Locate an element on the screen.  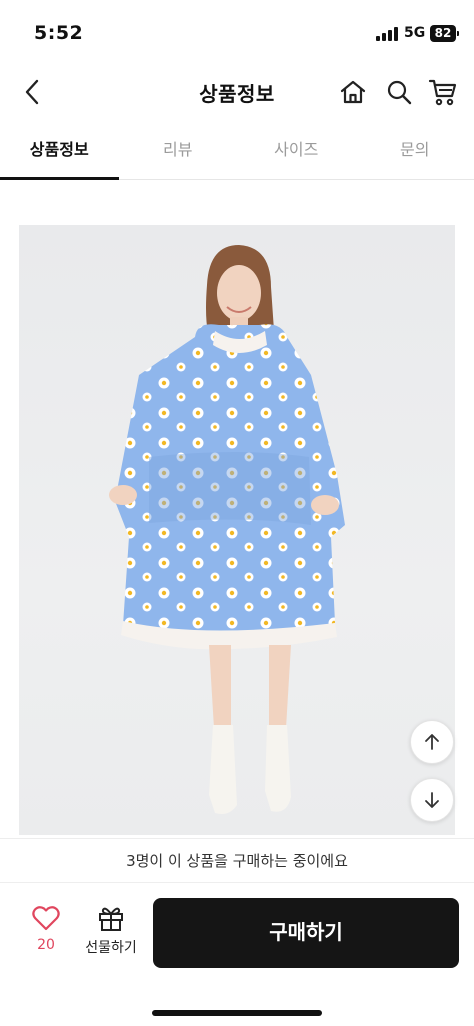
battery-indicator: 82 is located at coordinates (444, 33).